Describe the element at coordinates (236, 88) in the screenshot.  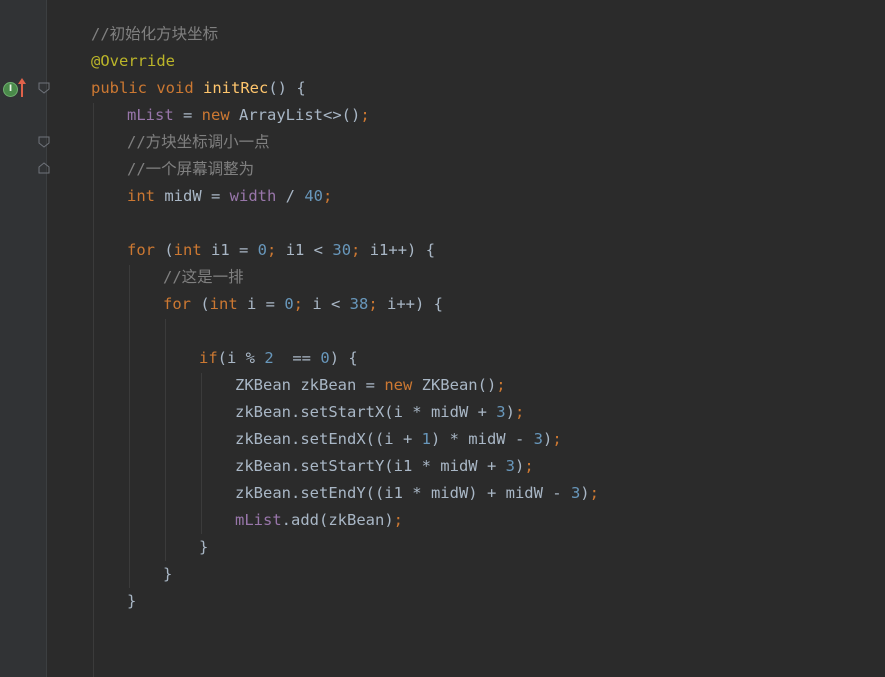
I see `code-token: initRec` at that location.